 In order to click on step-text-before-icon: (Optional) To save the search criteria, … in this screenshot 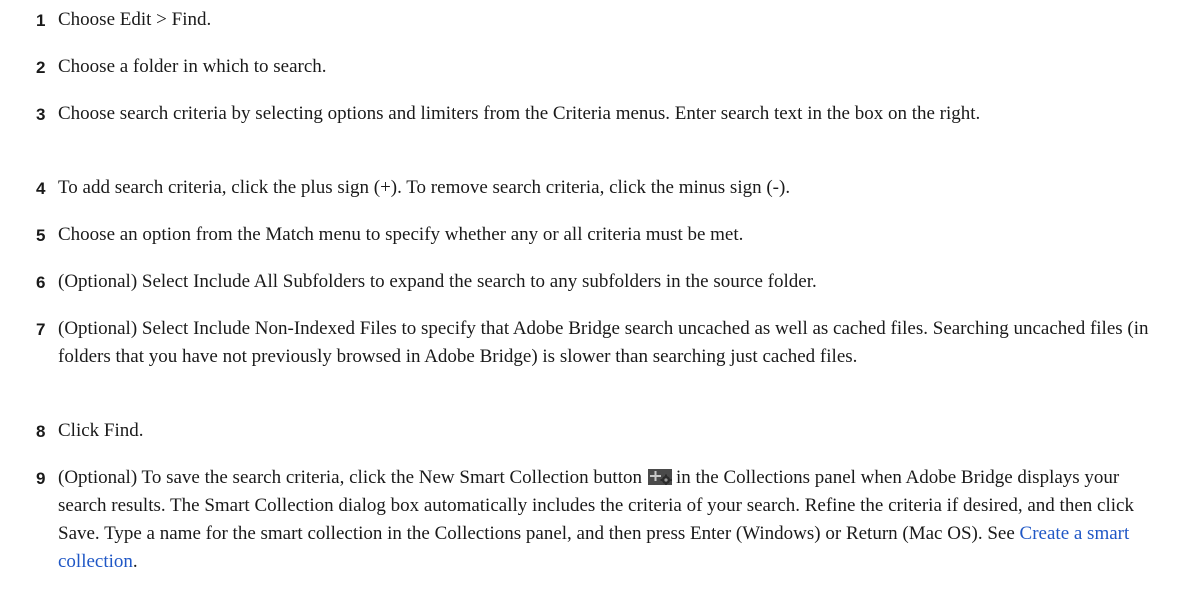, I will do `click(350, 477)`.